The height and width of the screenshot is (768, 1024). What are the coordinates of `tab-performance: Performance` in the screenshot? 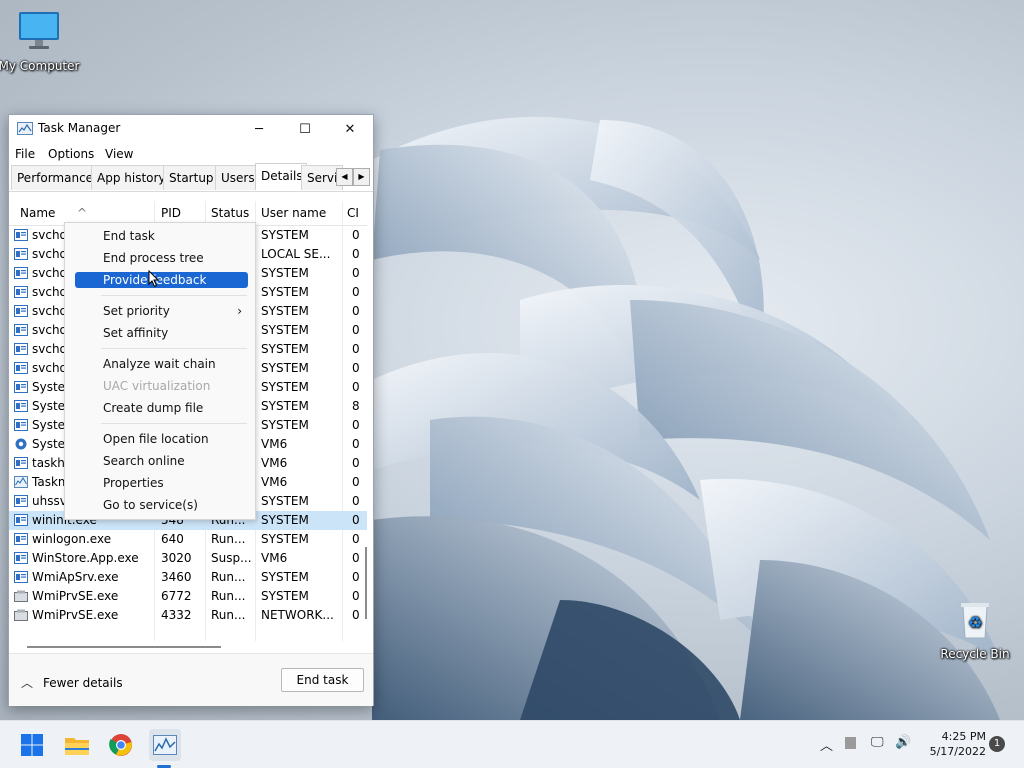 It's located at (55, 177).